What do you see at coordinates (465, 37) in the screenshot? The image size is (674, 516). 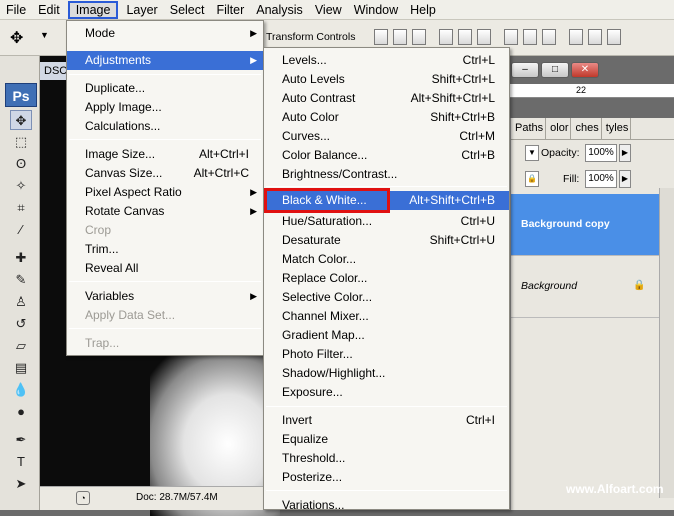 I see `align-hcenter-icon` at bounding box center [465, 37].